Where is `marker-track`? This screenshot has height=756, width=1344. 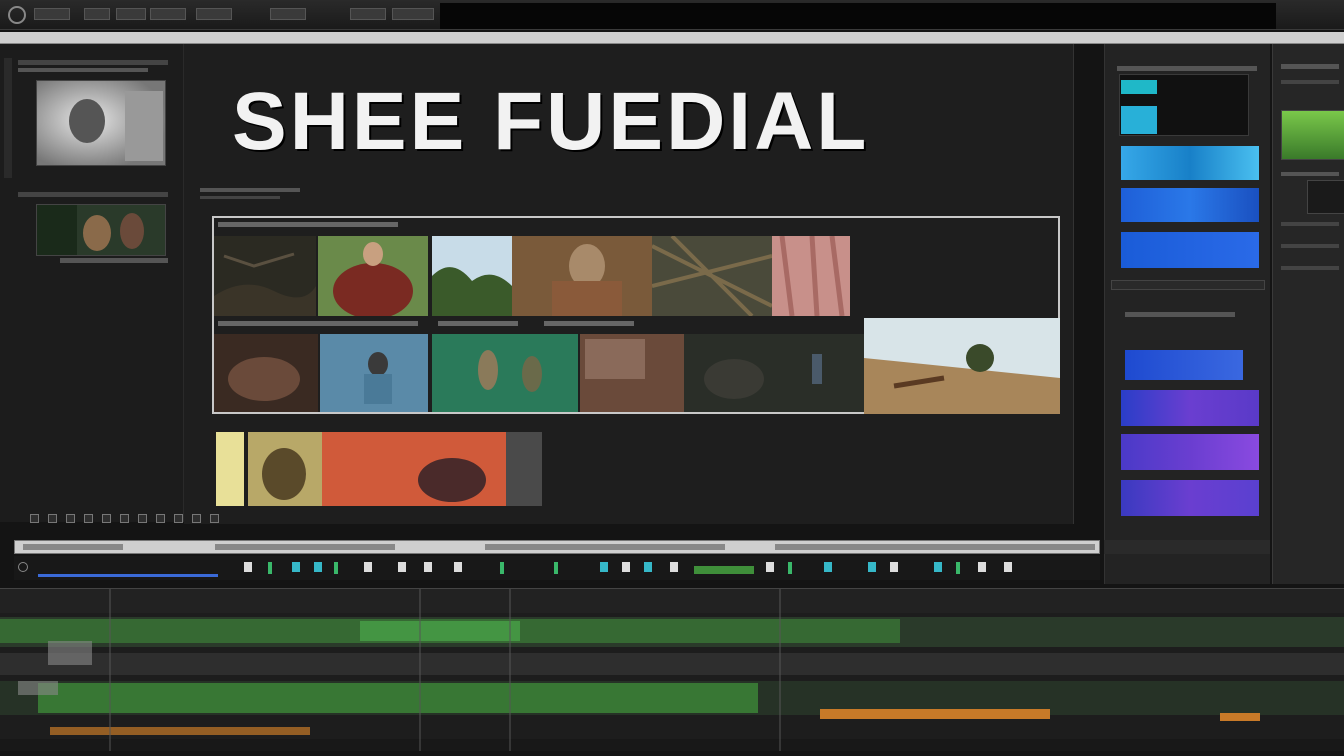 marker-track is located at coordinates (557, 568).